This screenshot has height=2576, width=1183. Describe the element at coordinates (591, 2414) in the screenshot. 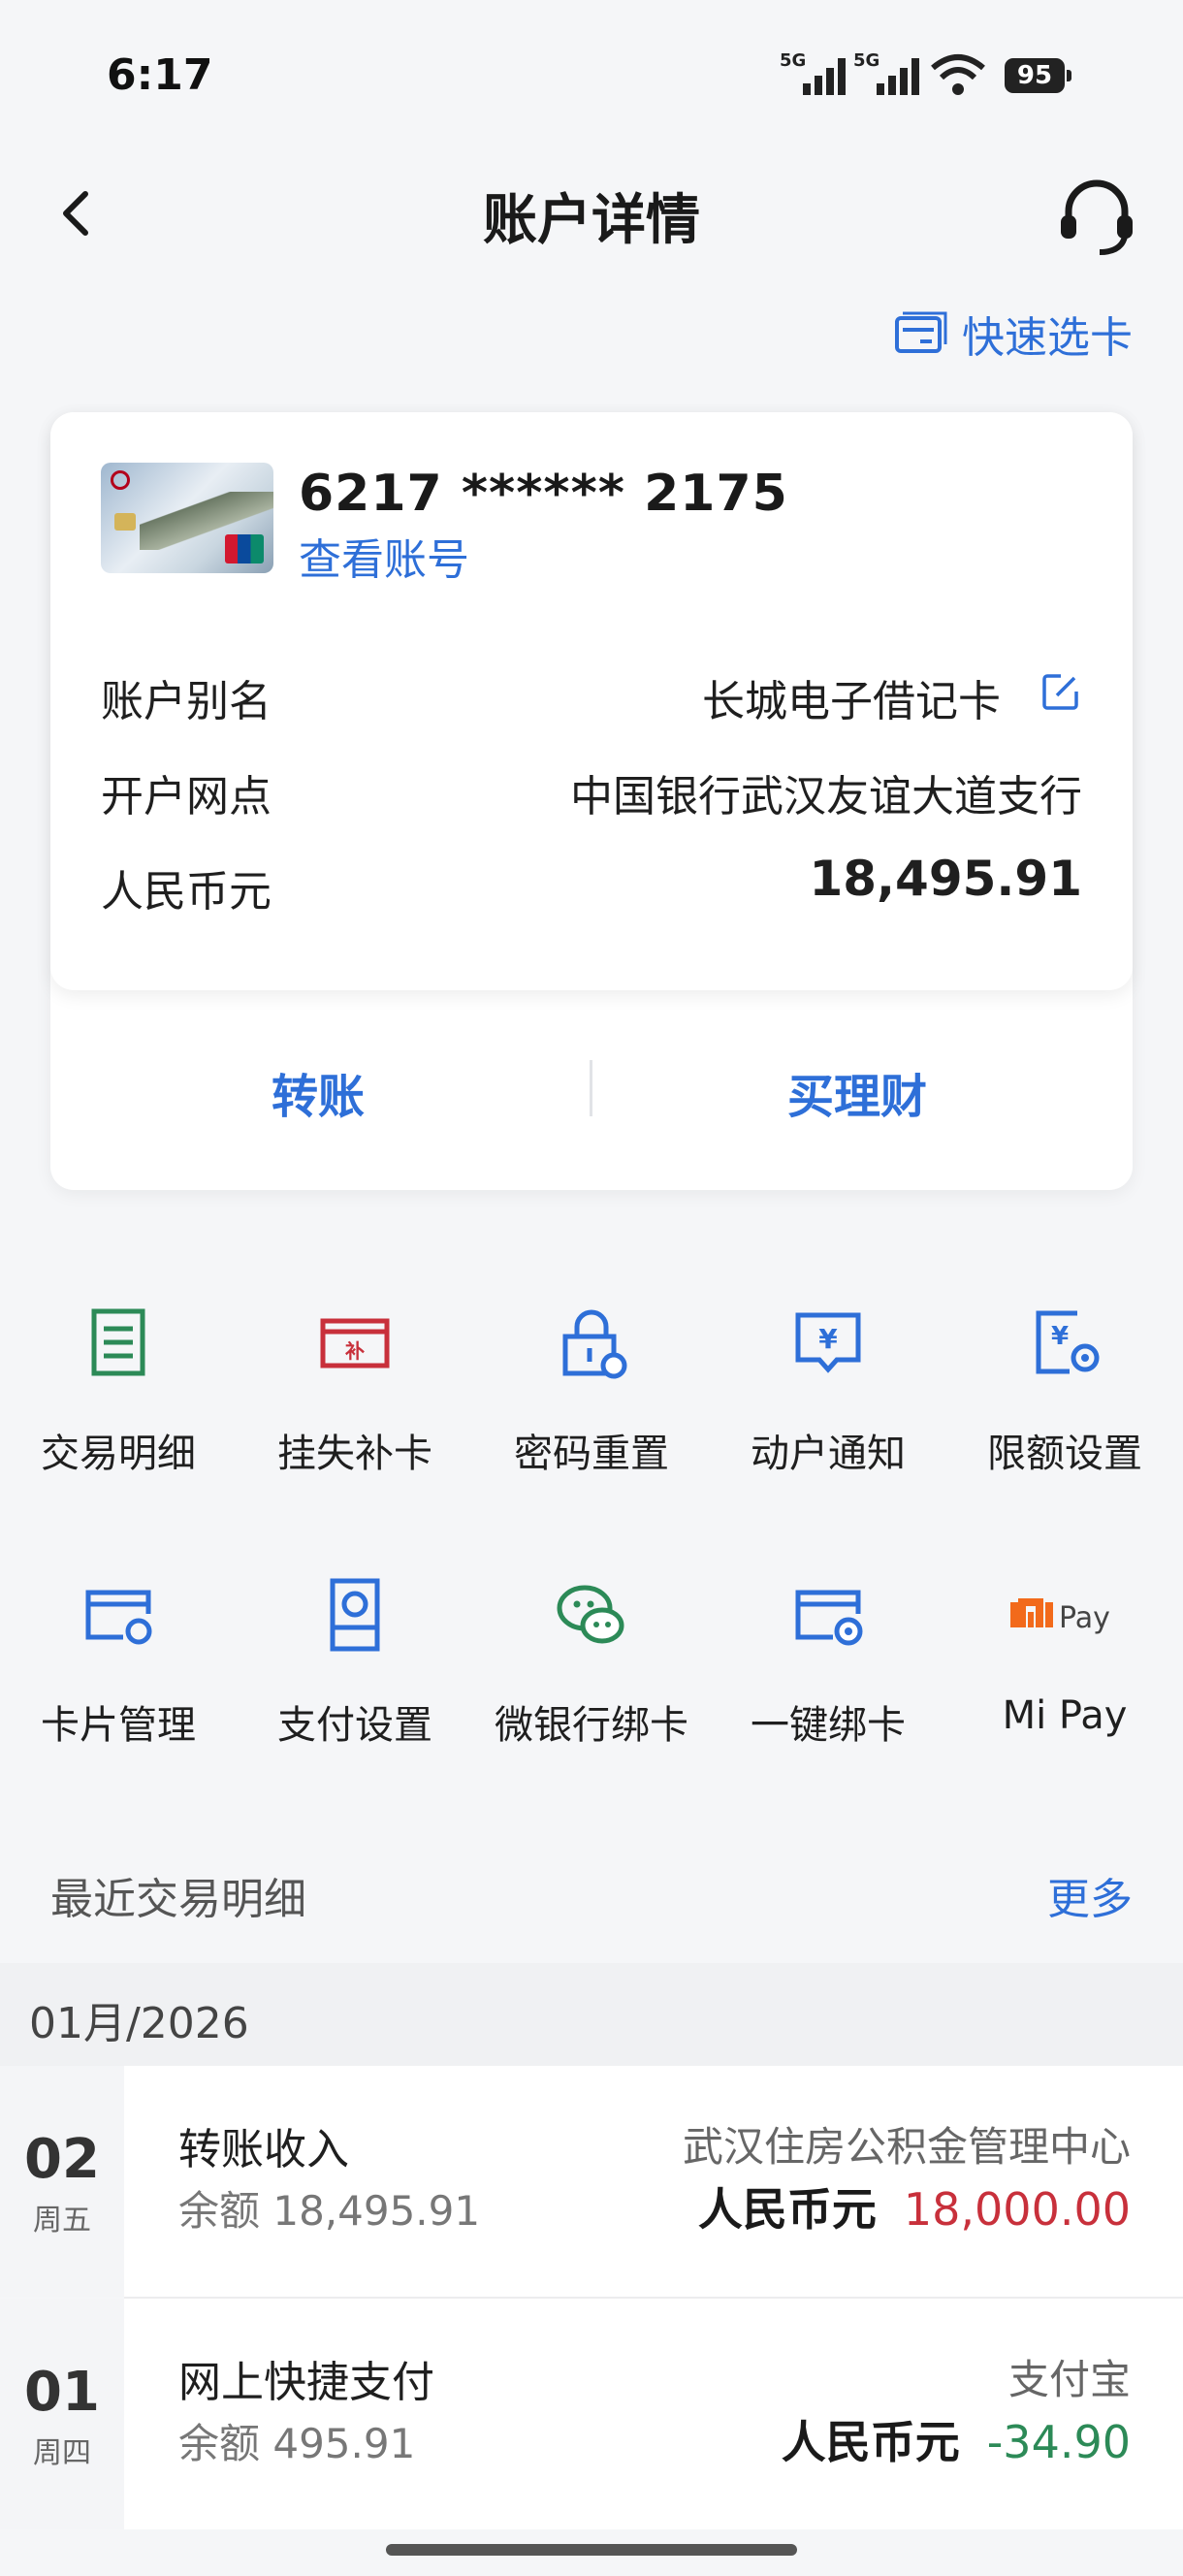

I see `transaction-row: 01 周四 网上快捷支付 余额 495.91 支付宝 人民币元 -34.90` at that location.